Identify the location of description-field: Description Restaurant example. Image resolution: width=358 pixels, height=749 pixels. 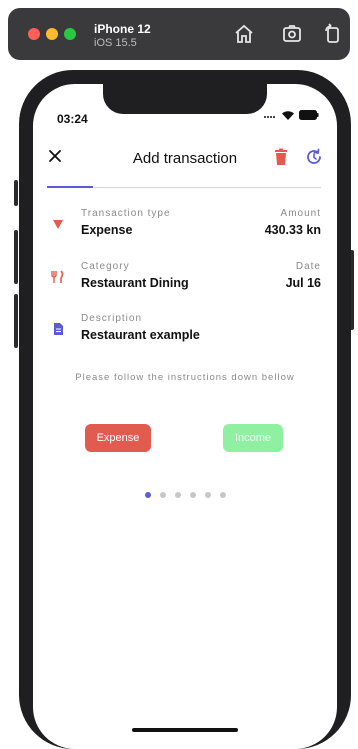
(140, 327).